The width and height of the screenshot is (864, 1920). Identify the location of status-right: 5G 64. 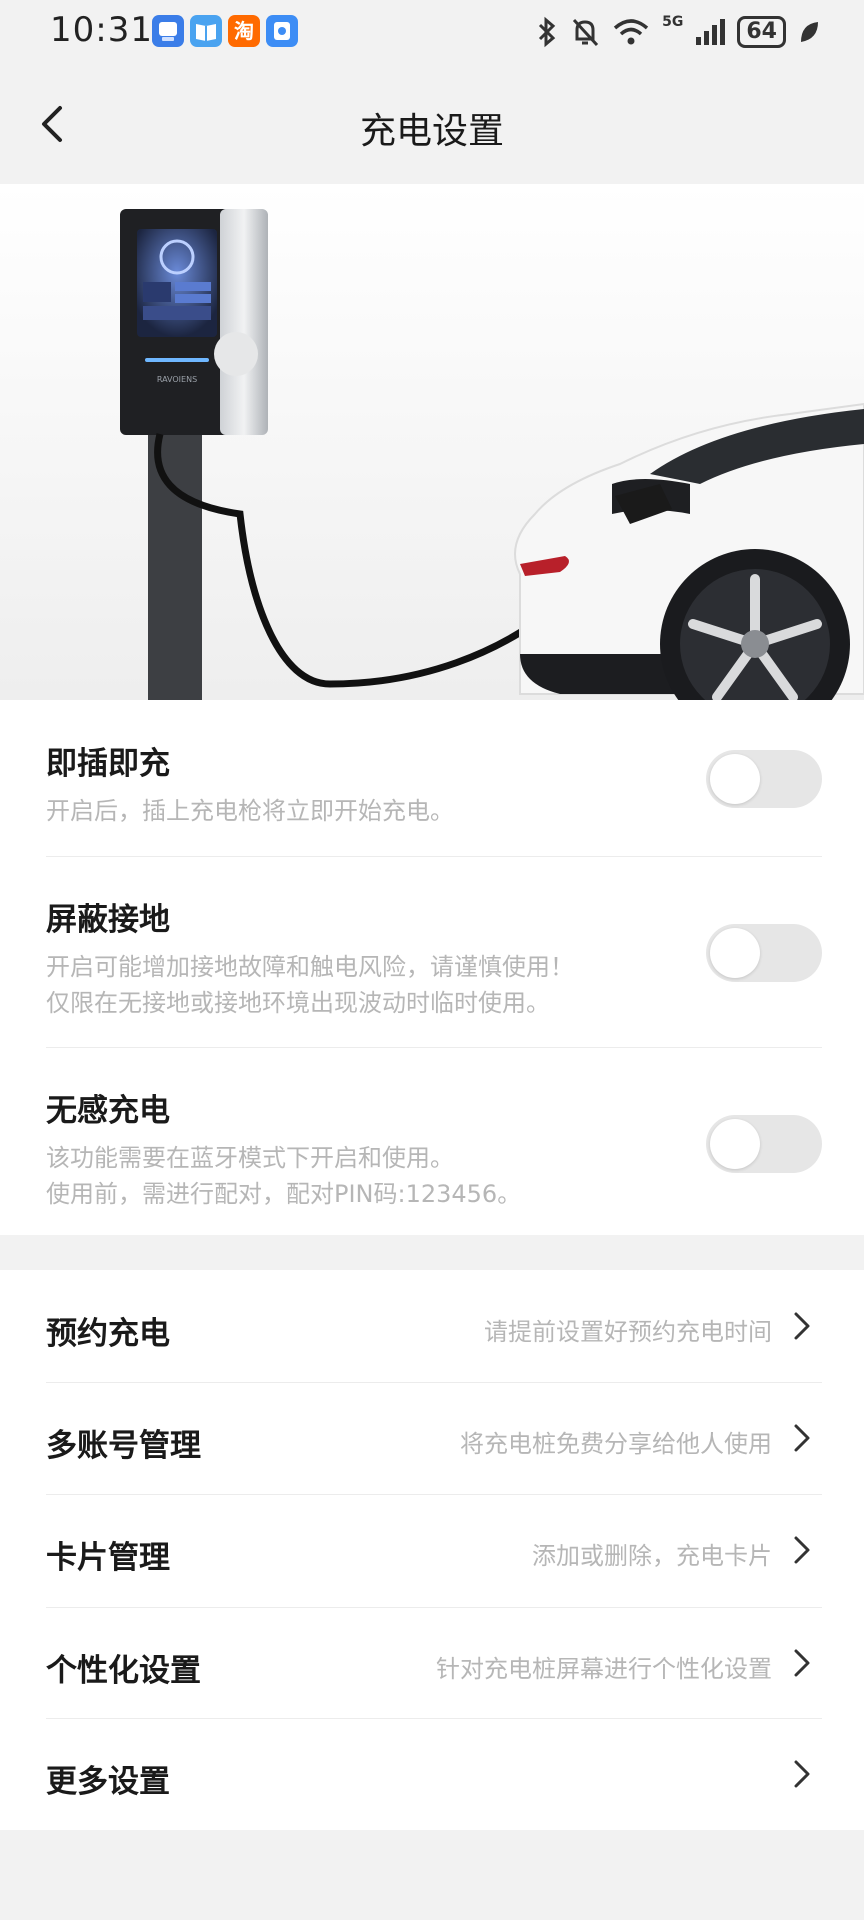
(678, 32).